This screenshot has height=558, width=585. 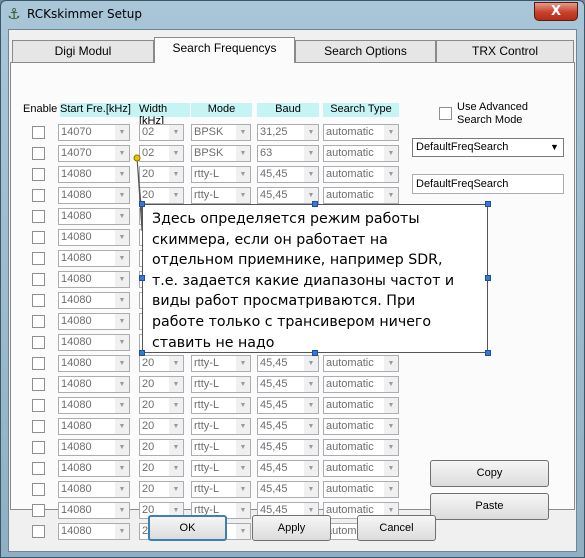 I want to click on tab-search-options: Search Options, so click(x=365, y=51).